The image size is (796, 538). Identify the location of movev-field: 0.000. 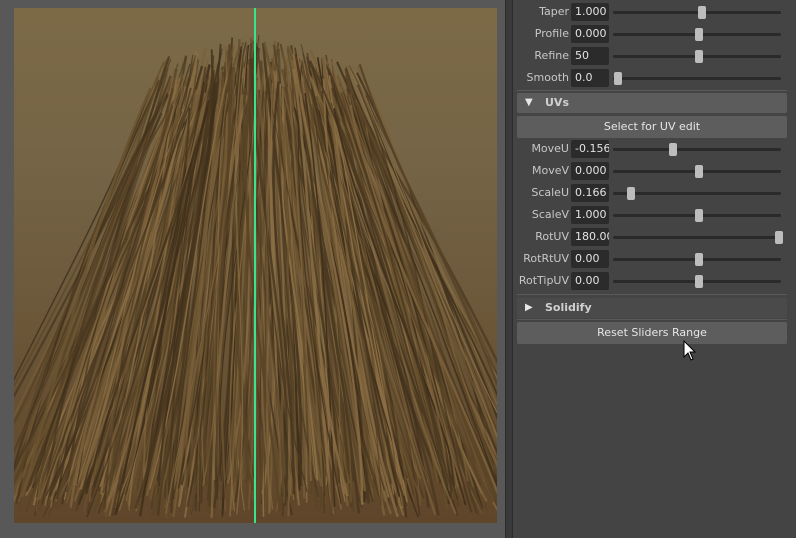
(590, 171).